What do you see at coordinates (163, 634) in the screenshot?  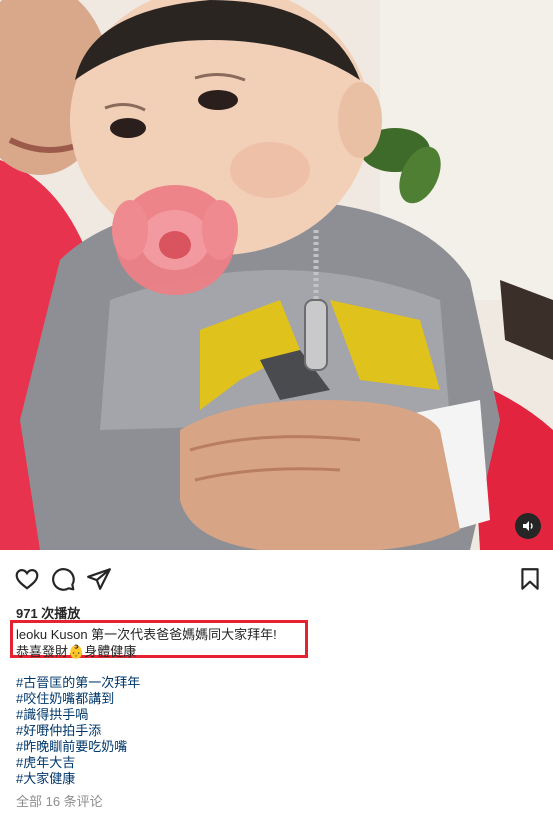 I see `caption-text: Kuson 第一次代表爸爸媽媽同大家拜年!` at bounding box center [163, 634].